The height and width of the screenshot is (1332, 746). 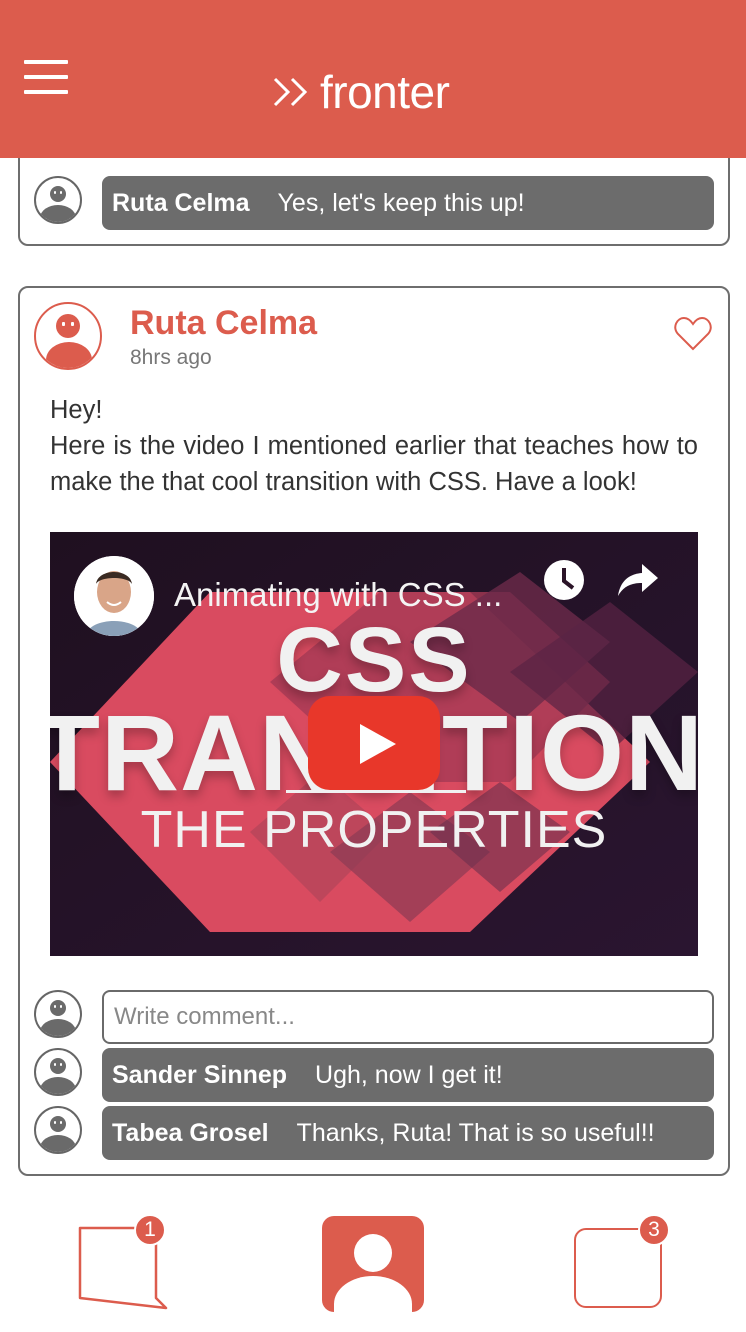 I want to click on comment-author: Tabea Grosel, so click(x=190, y=1132).